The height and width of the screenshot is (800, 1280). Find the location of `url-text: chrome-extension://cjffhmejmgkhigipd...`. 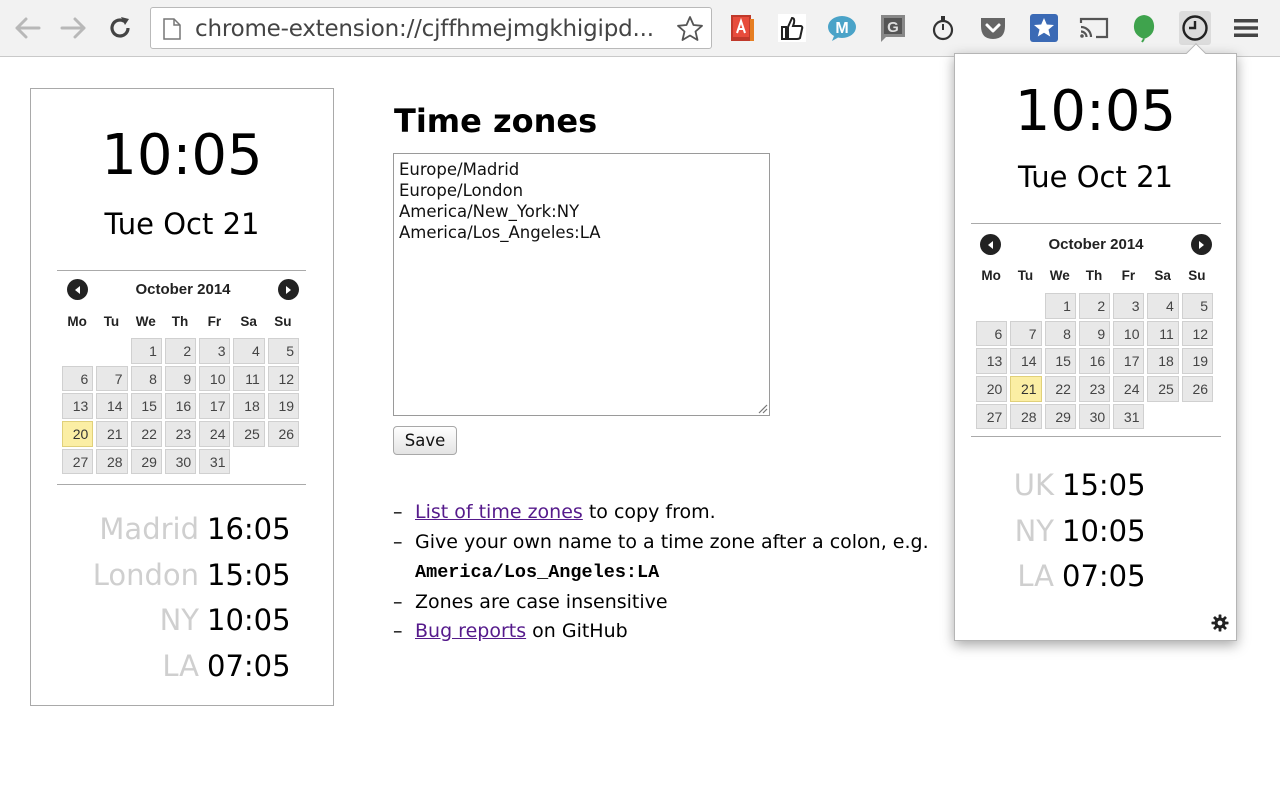

url-text: chrome-extension://cjffhmejmgkhigipd... is located at coordinates (424, 29).